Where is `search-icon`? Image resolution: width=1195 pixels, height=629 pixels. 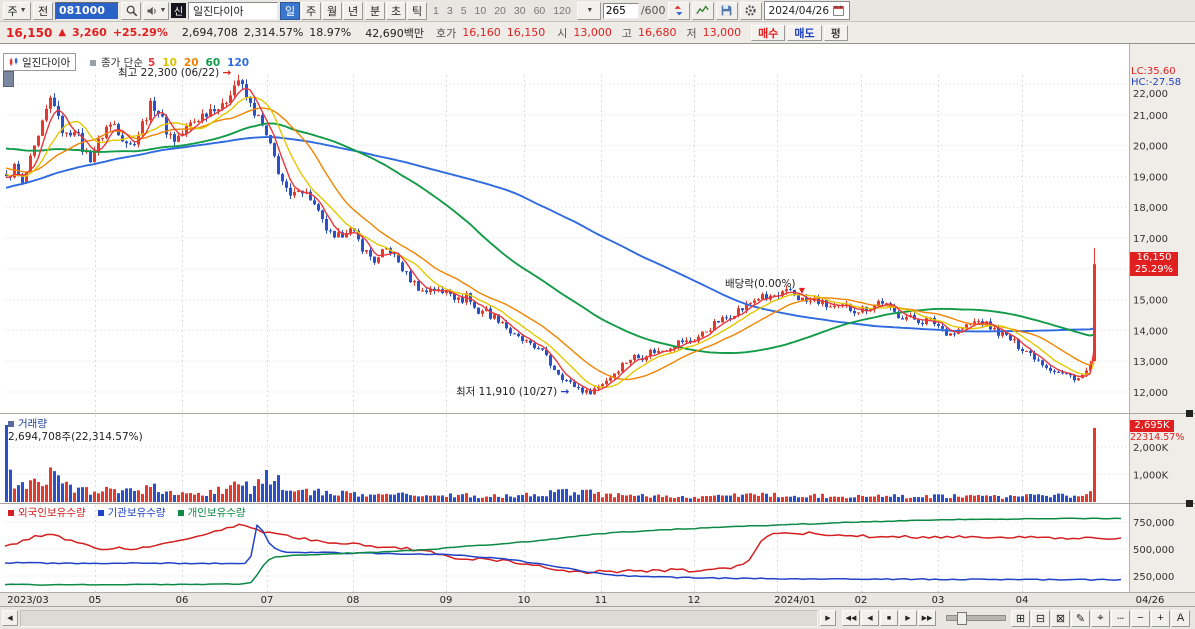
search-icon is located at coordinates (131, 10).